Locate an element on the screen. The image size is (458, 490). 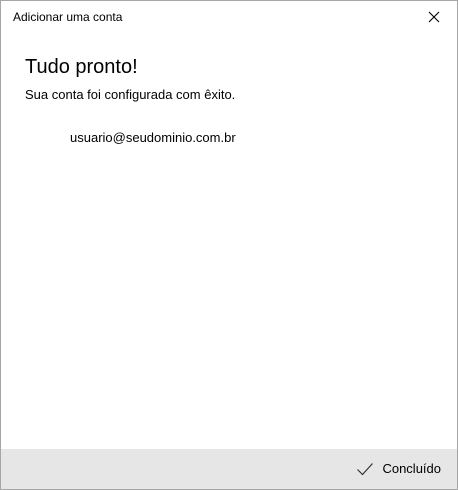
account-email: usuario@seudominio.com.br is located at coordinates (153, 137).